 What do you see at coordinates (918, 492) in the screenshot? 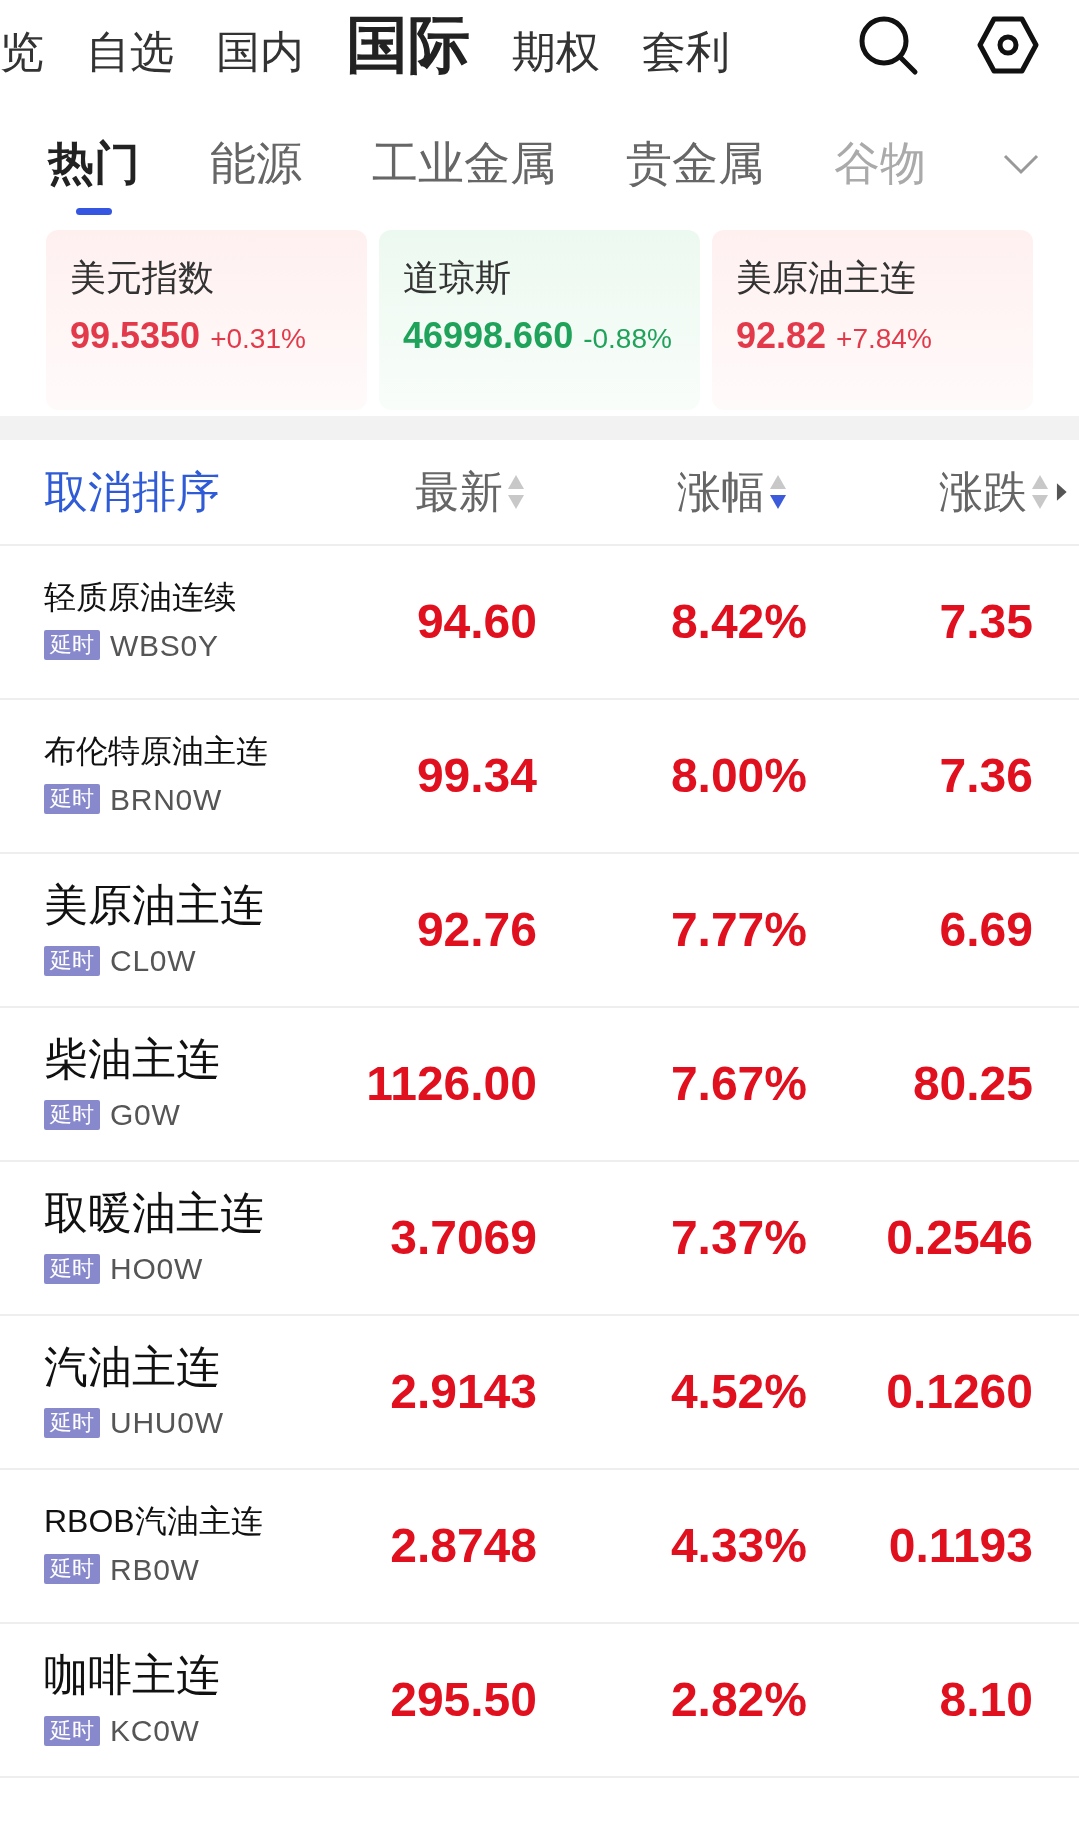
I see `column-header: 涨跌` at bounding box center [918, 492].